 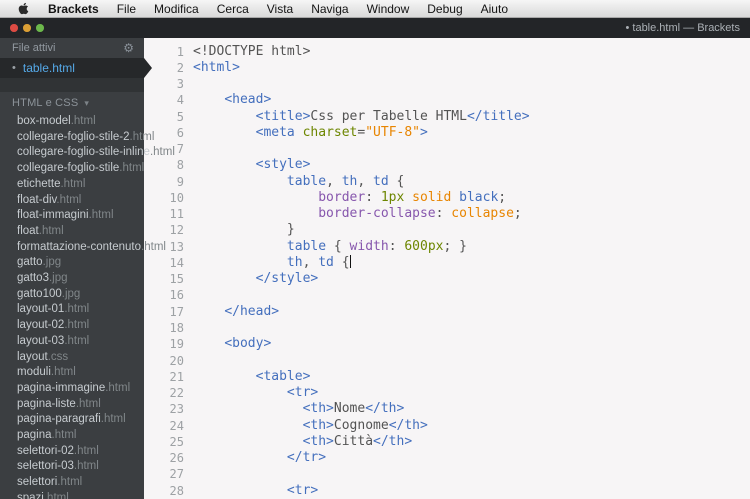 I want to click on code-line: 14 th, td {, so click(x=447, y=262).